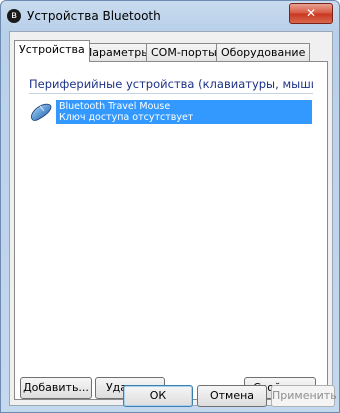 The image size is (340, 413). Describe the element at coordinates (52, 51) in the screenshot. I see `tab-devices: Устройства` at that location.